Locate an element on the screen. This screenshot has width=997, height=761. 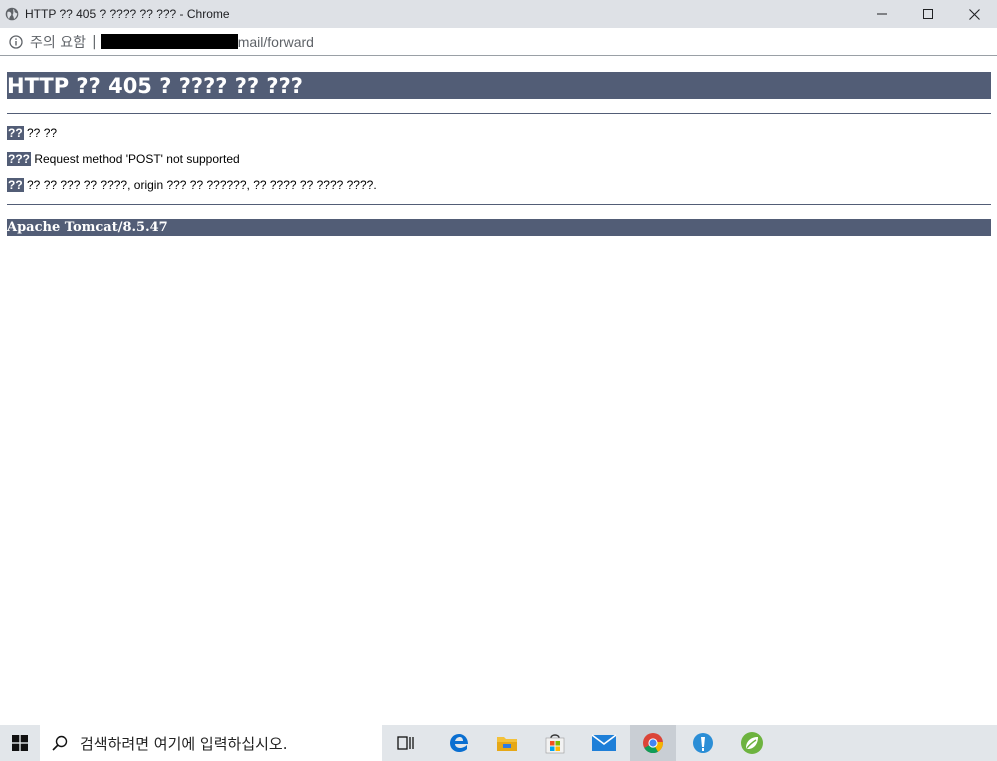
line-text: ?? ?? is located at coordinates (40, 133).